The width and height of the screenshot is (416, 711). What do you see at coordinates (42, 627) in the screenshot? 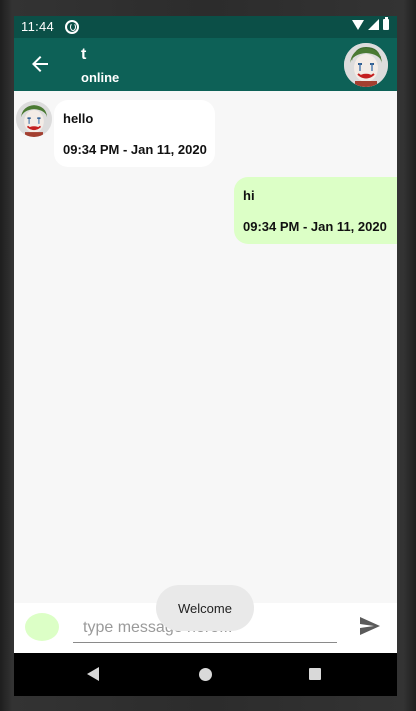
I see `attach-button` at bounding box center [42, 627].